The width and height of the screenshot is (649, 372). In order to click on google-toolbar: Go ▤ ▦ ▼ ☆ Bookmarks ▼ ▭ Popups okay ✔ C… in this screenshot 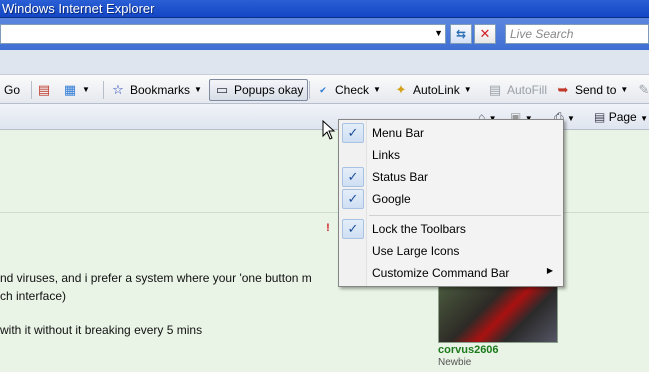, I will do `click(324, 89)`.